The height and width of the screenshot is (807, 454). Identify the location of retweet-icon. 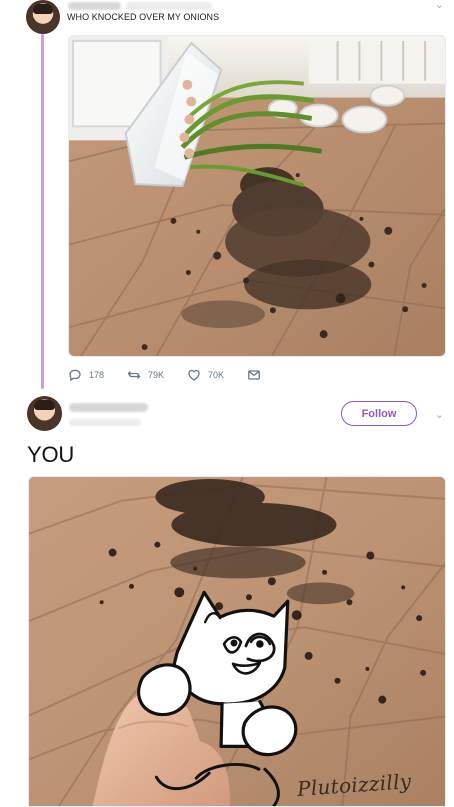
(134, 375).